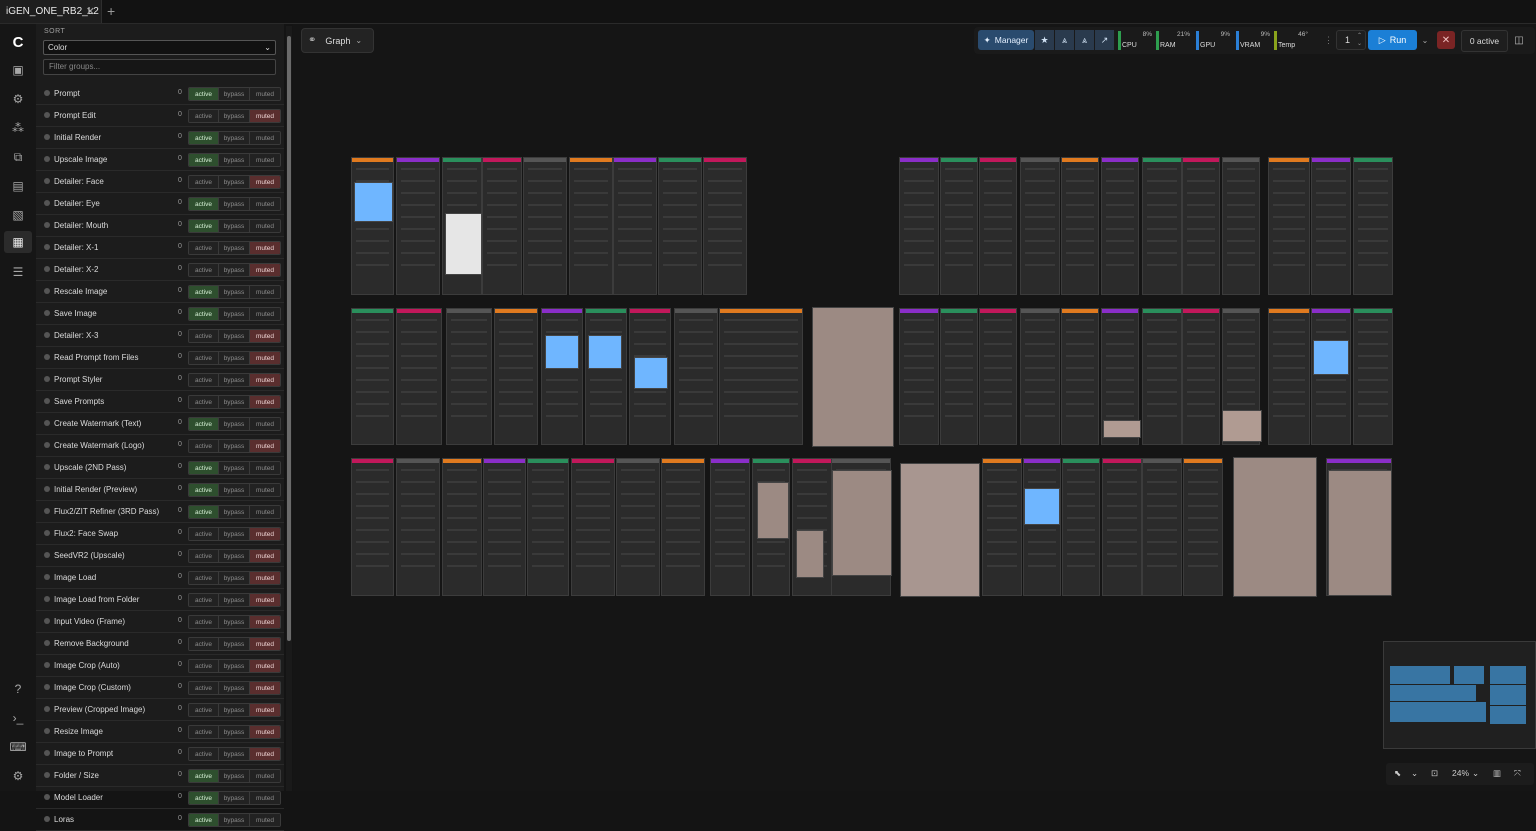 The height and width of the screenshot is (831, 1536). I want to click on fit-view-icon: ⊡, so click(1434, 773).